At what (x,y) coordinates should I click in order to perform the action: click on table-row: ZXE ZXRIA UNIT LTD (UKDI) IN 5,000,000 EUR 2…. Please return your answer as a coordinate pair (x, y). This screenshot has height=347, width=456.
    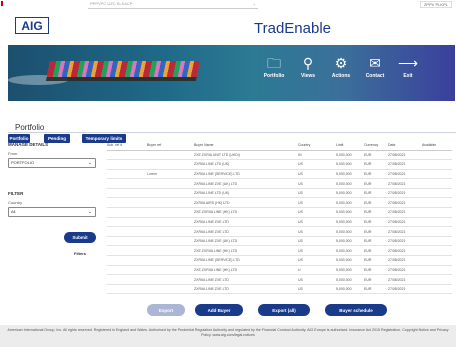
    Looking at the image, I should click on (279, 155).